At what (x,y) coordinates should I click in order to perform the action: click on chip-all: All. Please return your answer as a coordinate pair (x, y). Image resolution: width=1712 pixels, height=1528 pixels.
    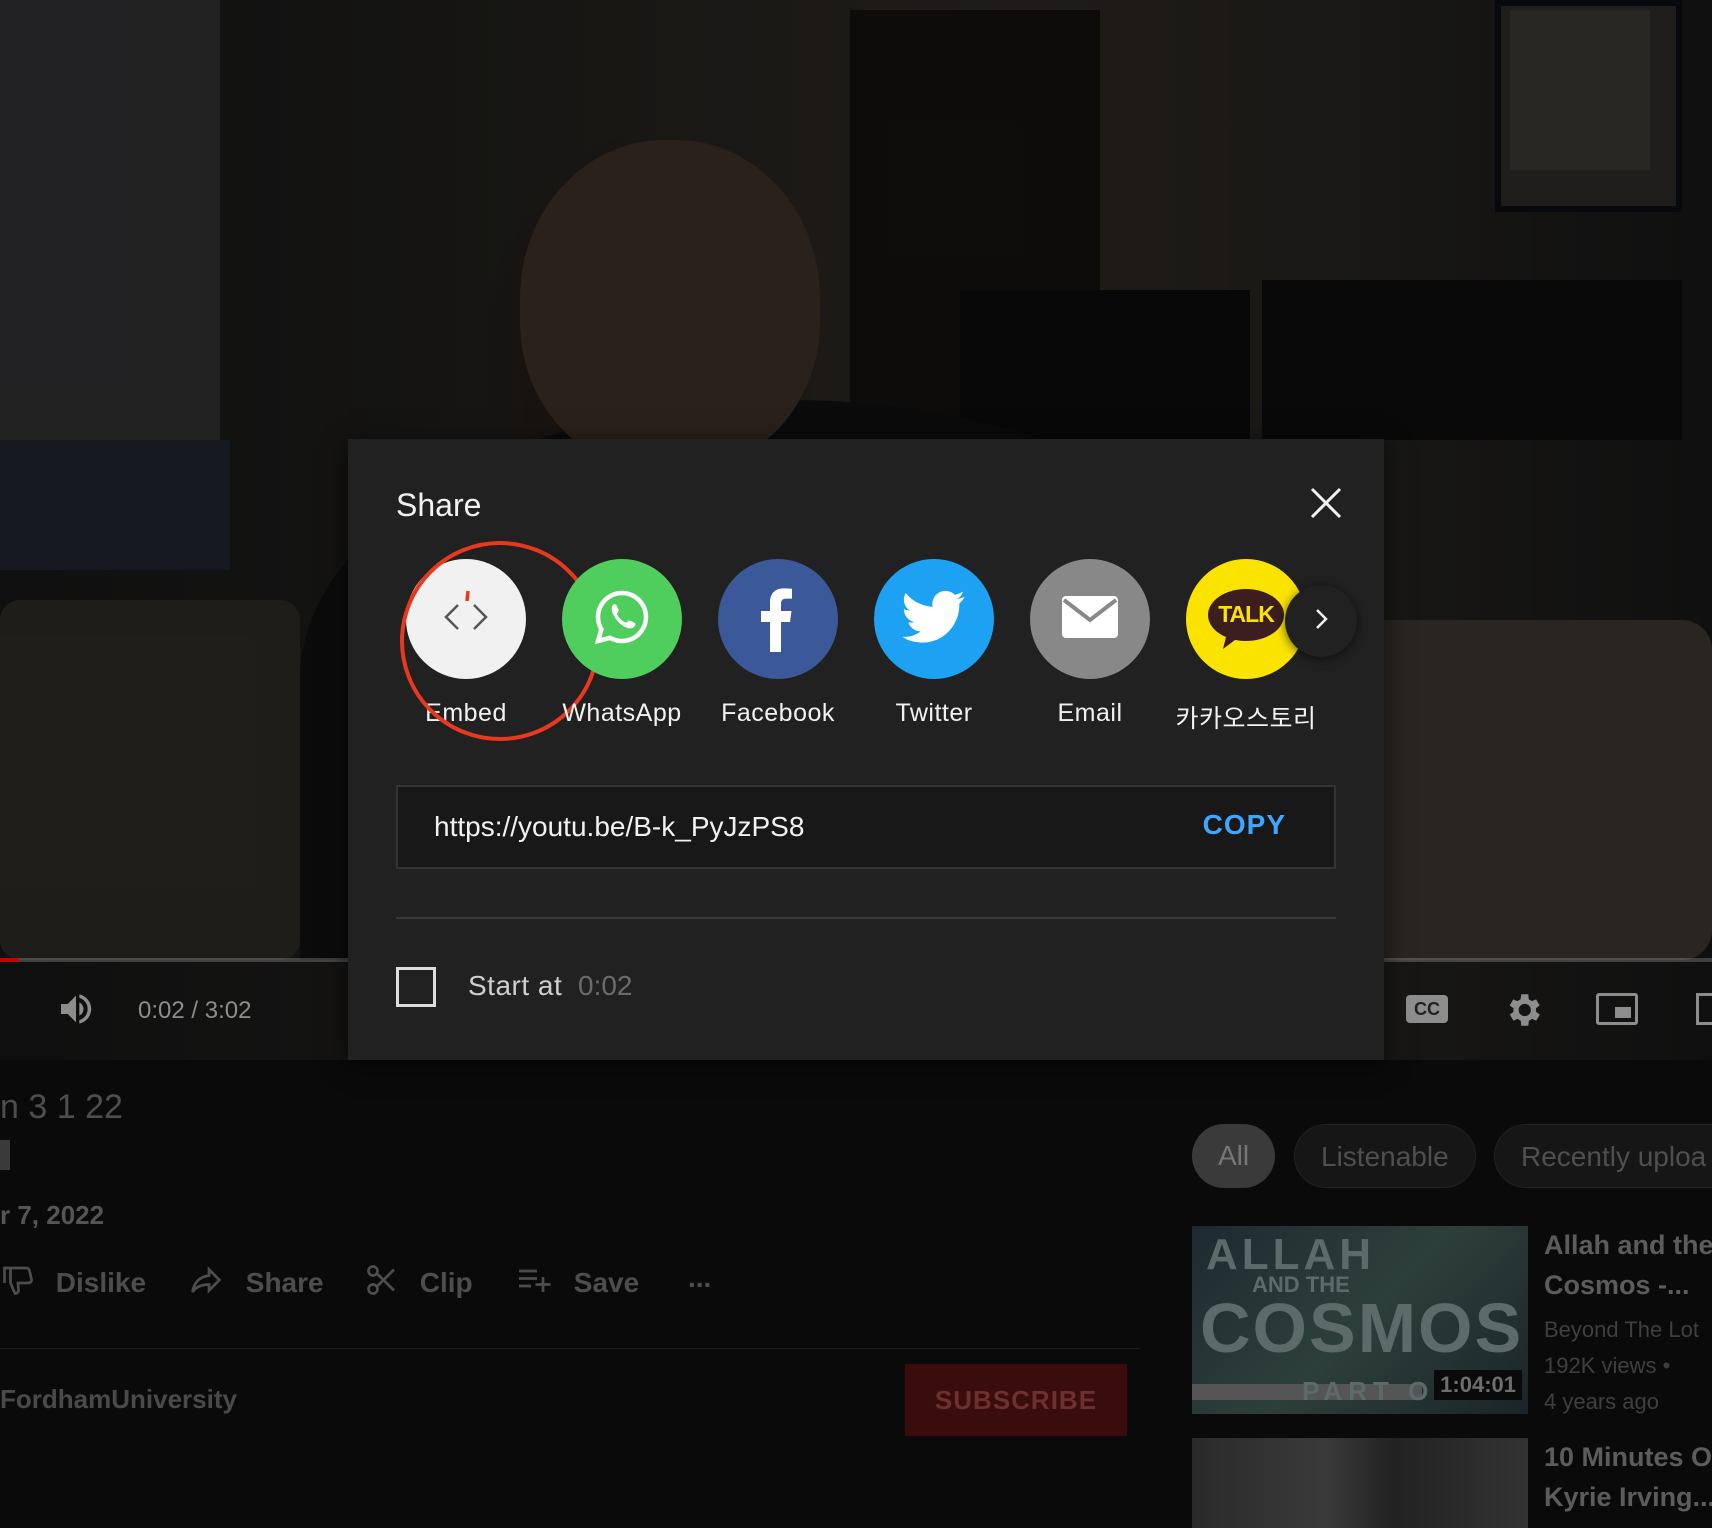
    Looking at the image, I should click on (1234, 1156).